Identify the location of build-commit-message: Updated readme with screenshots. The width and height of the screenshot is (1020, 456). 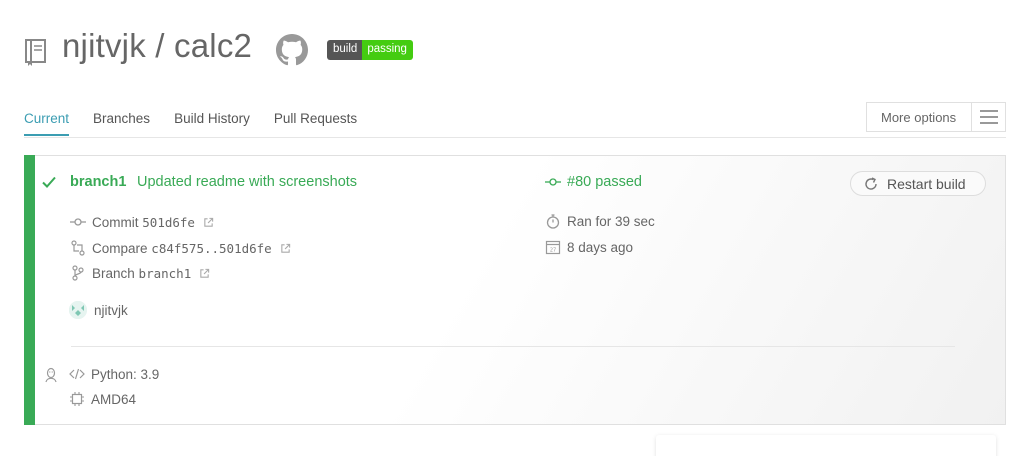
(247, 182).